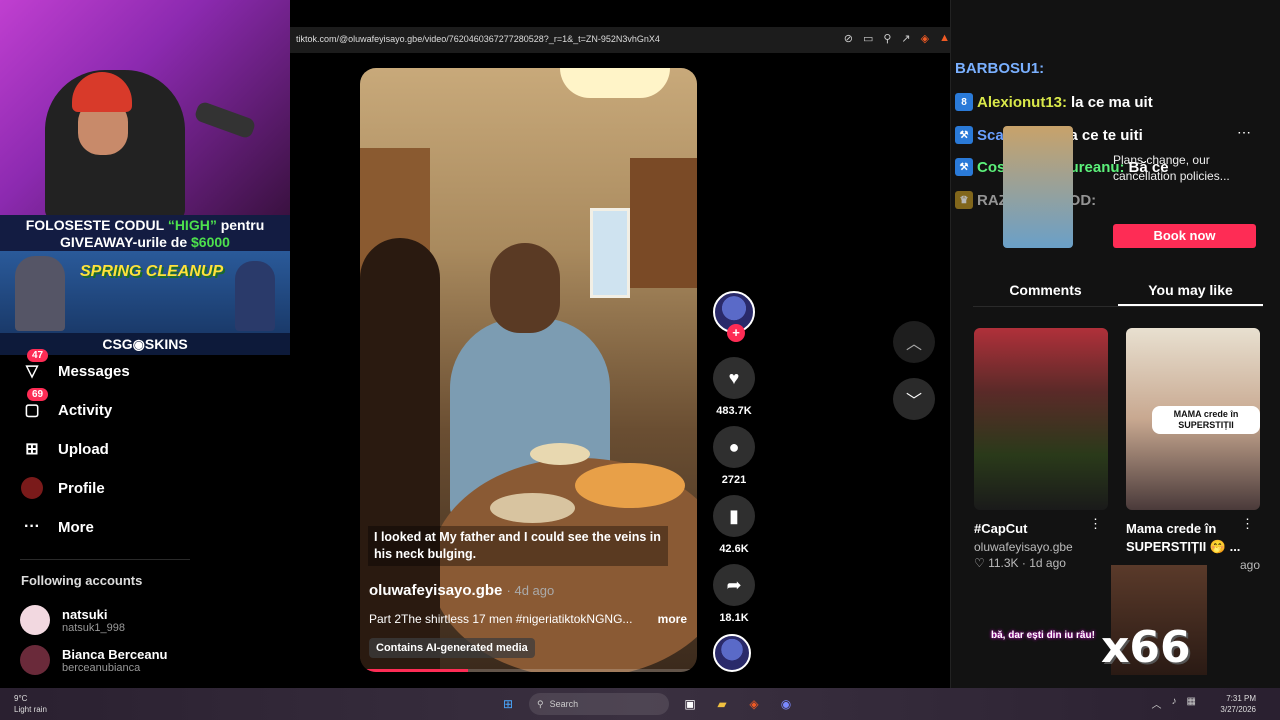 The image size is (1280, 720). What do you see at coordinates (914, 399) in the screenshot?
I see `next-video-button: ﹀` at bounding box center [914, 399].